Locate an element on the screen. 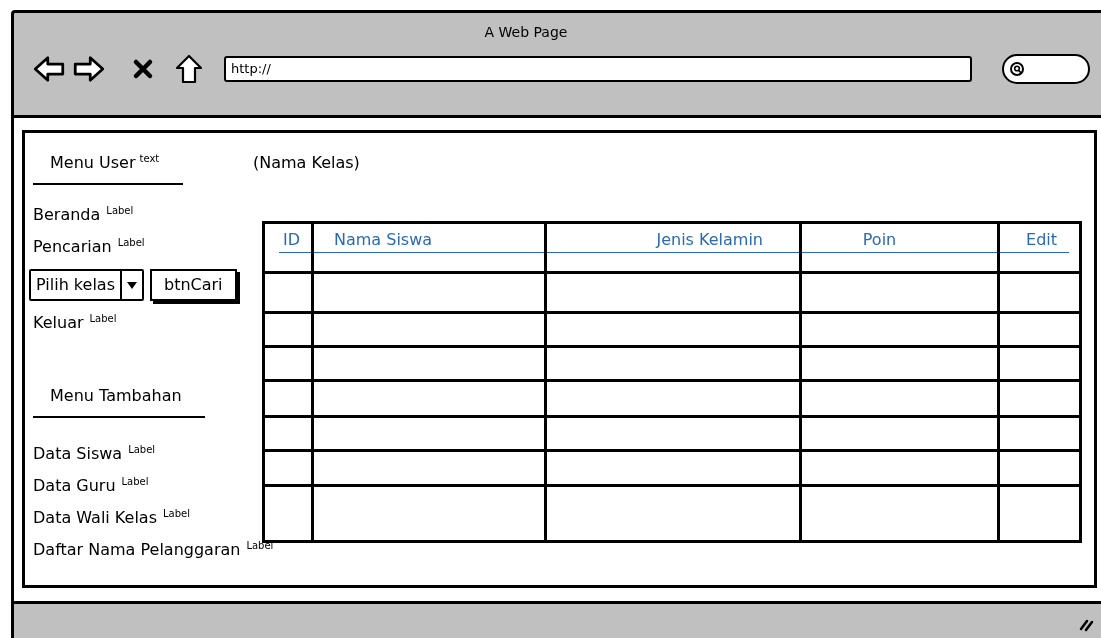 The image size is (1101, 638). address-bar: http:// is located at coordinates (598, 69).